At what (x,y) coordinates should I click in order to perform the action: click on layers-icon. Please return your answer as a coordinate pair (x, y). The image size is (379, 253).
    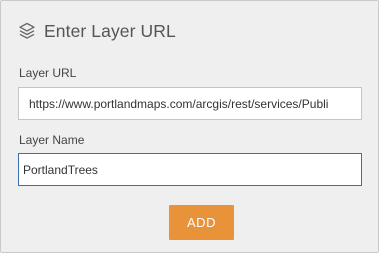
    Looking at the image, I should click on (27, 31).